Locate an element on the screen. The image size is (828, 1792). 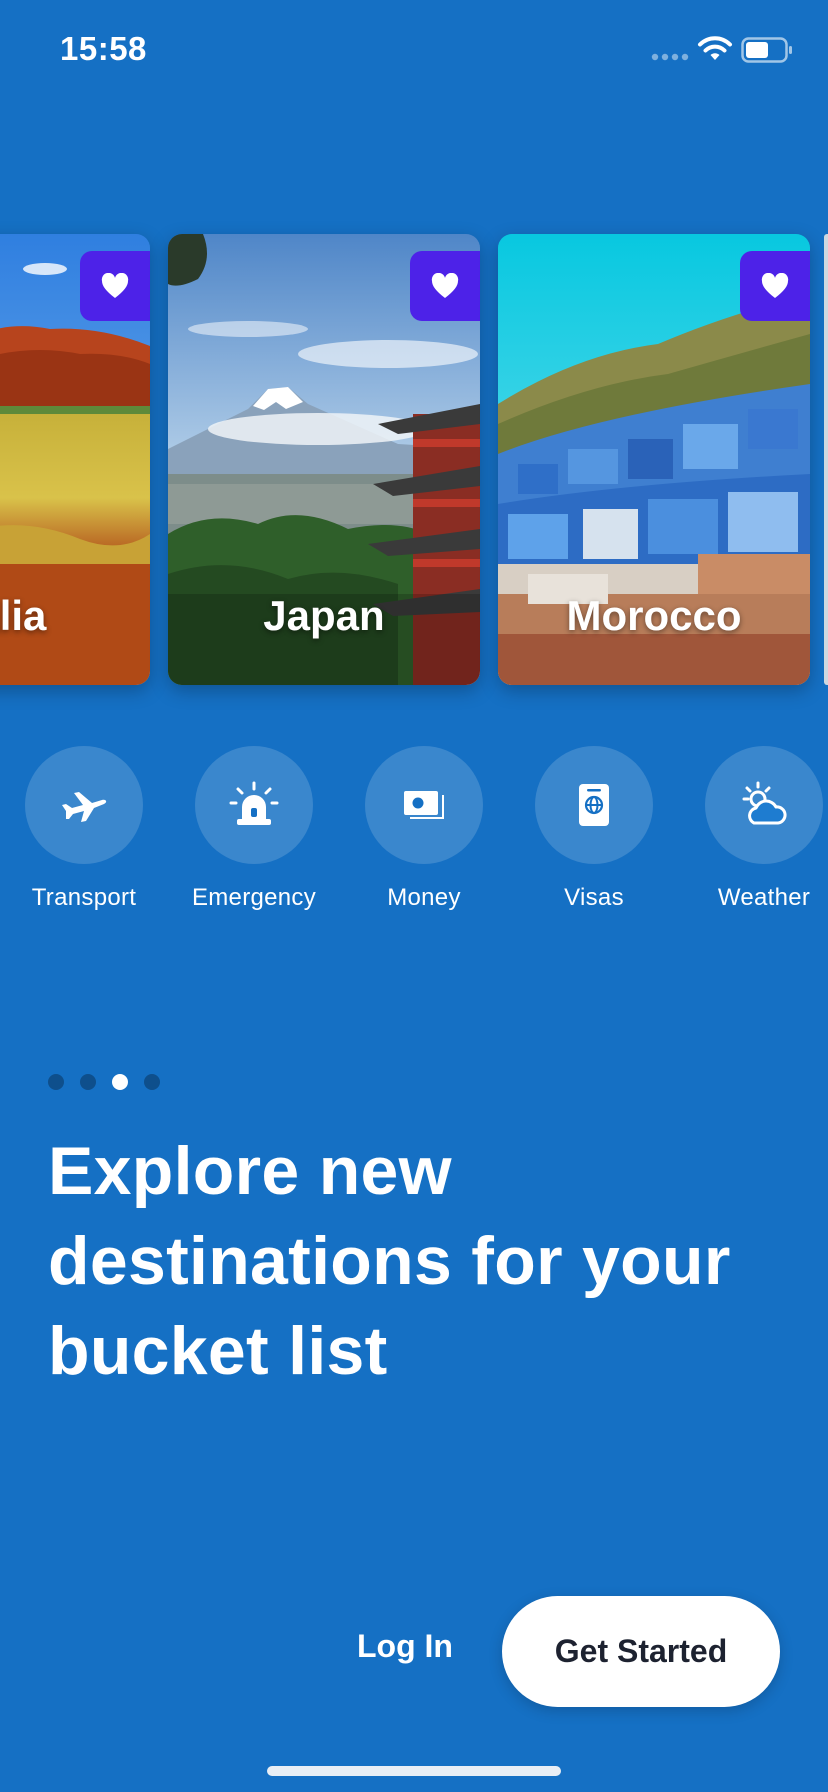
status-time: 15:58 is located at coordinates (103, 48).